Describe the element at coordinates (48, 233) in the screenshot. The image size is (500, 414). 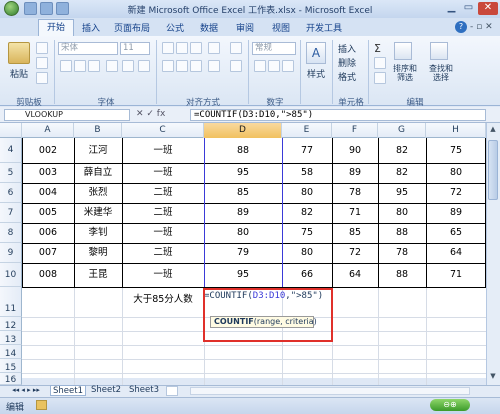
I see `table-cell: 006` at that location.